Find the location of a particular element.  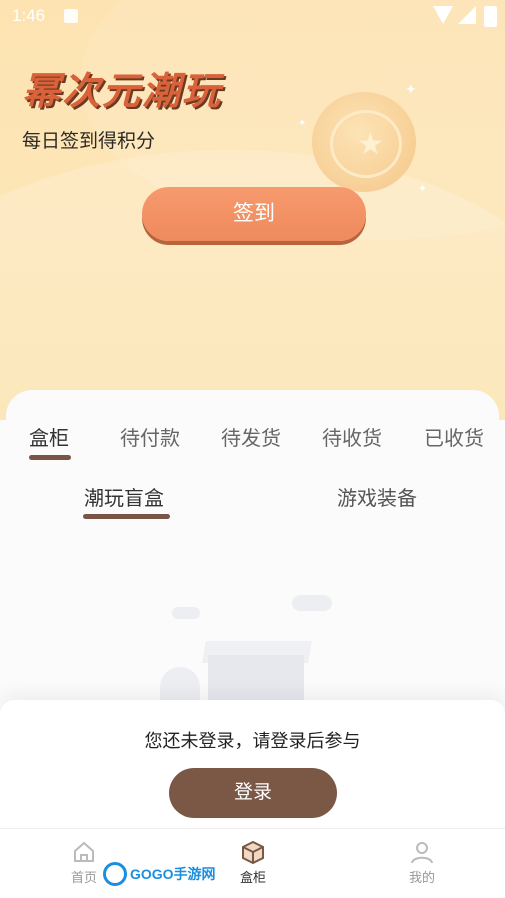

nav-item-me: 我的 is located at coordinates (422, 862).